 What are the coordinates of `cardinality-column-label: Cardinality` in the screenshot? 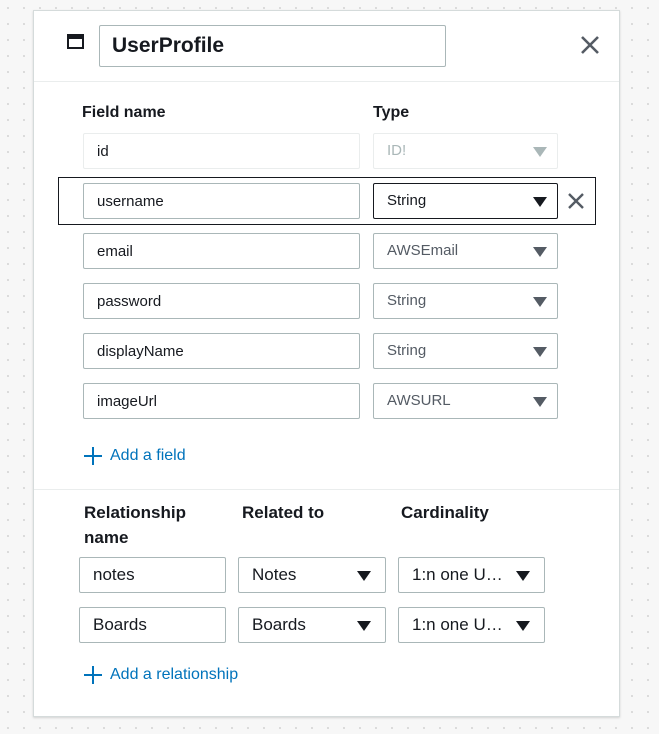 It's located at (445, 512).